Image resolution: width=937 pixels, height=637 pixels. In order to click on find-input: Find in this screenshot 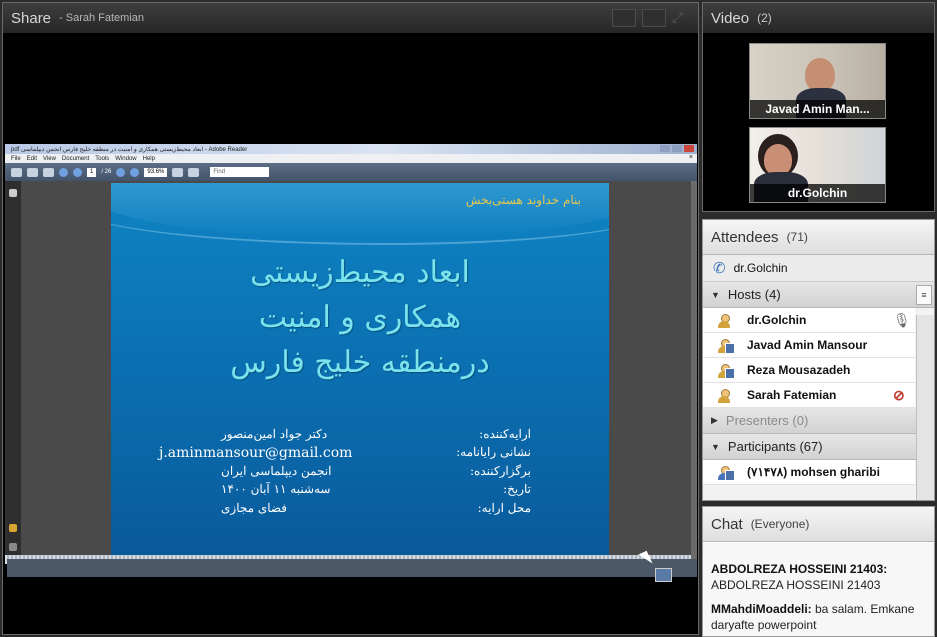, I will do `click(240, 172)`.